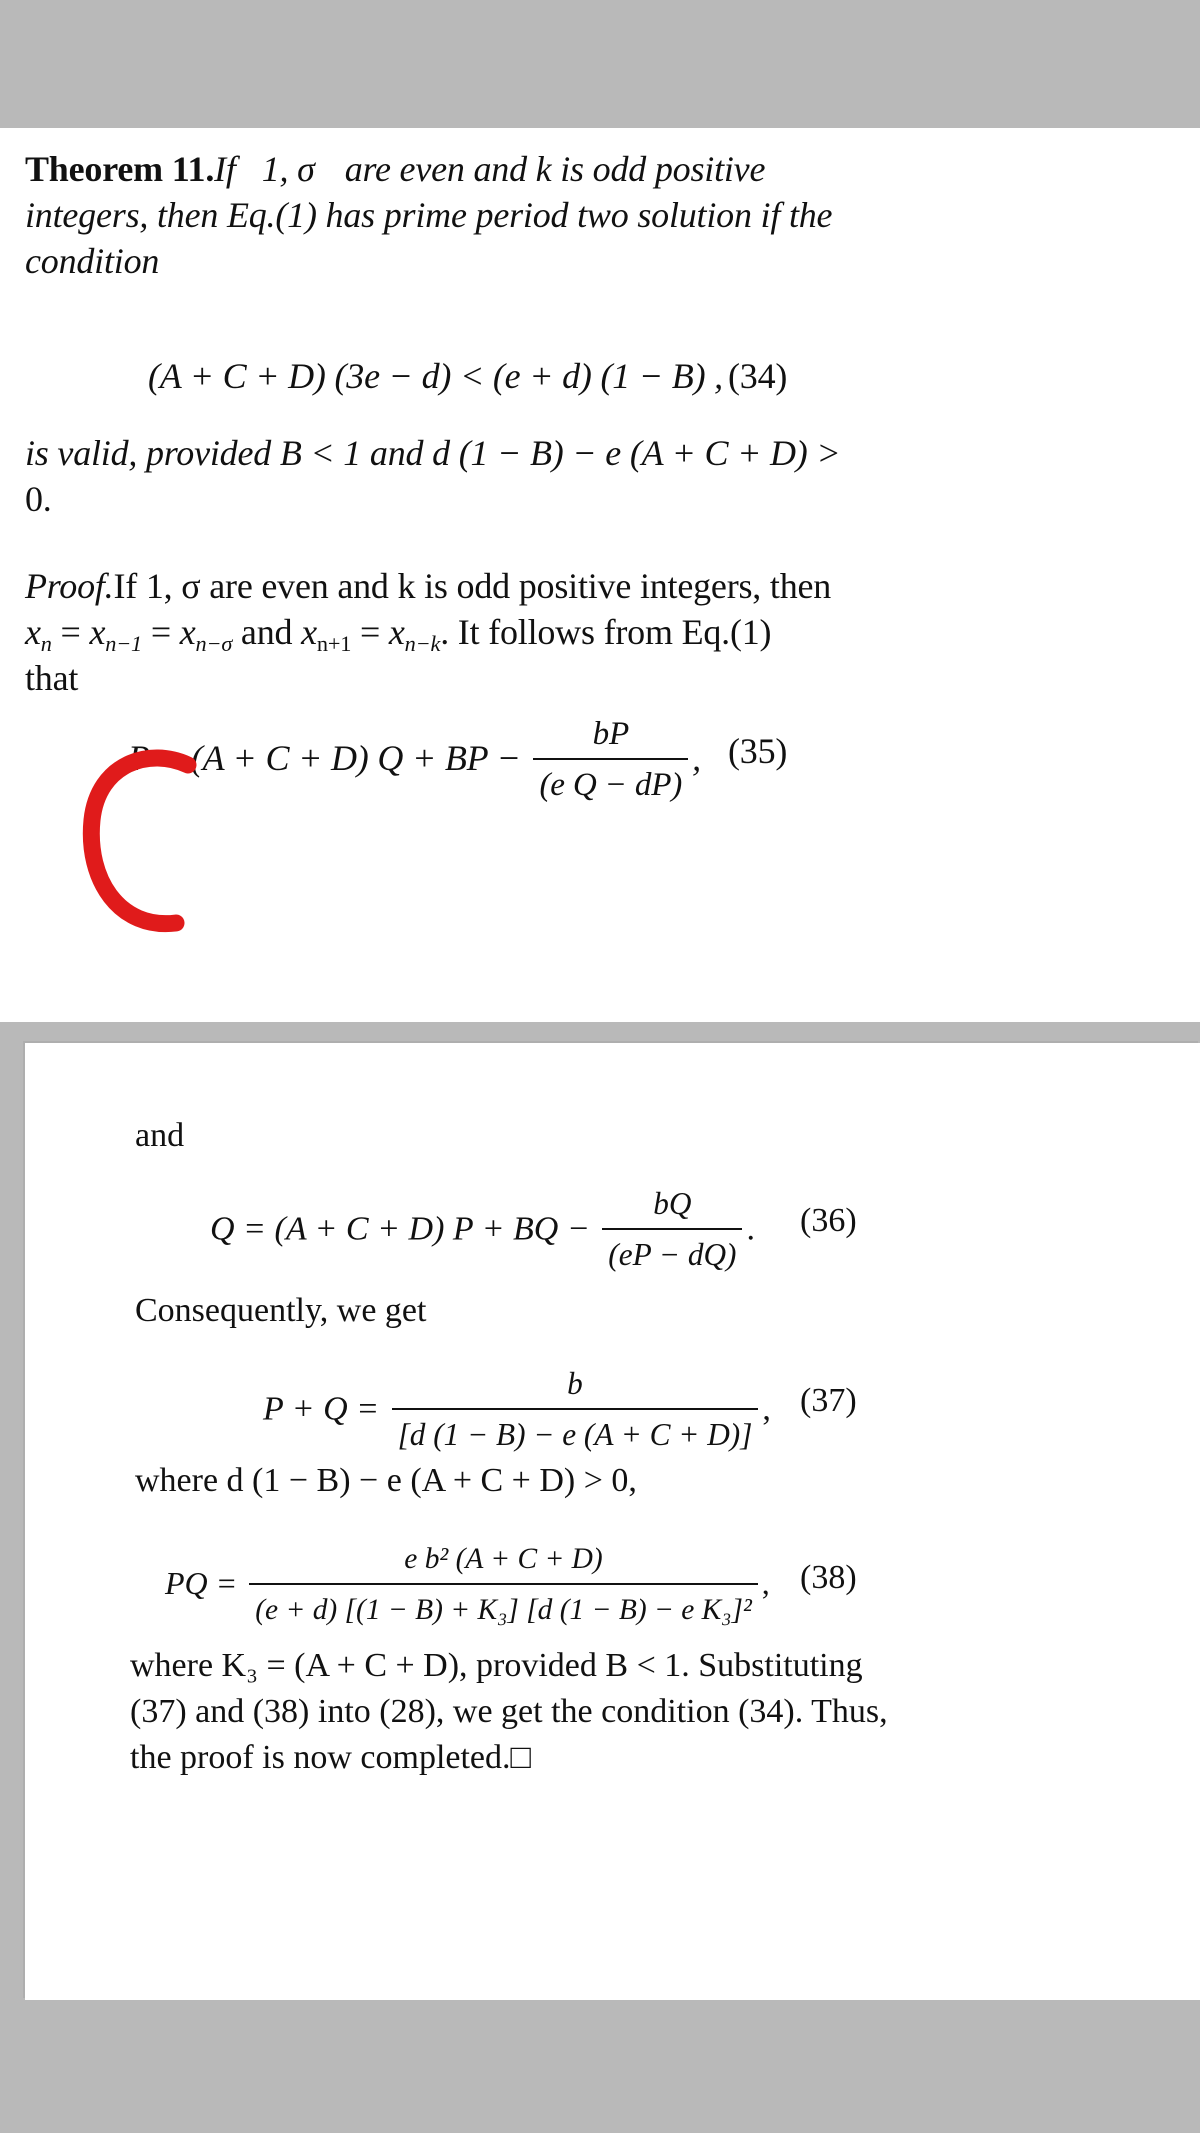 Image resolution: width=1200 pixels, height=2133 pixels. Describe the element at coordinates (281, 1310) in the screenshot. I see `consequently-text: Consequently, we get` at that location.